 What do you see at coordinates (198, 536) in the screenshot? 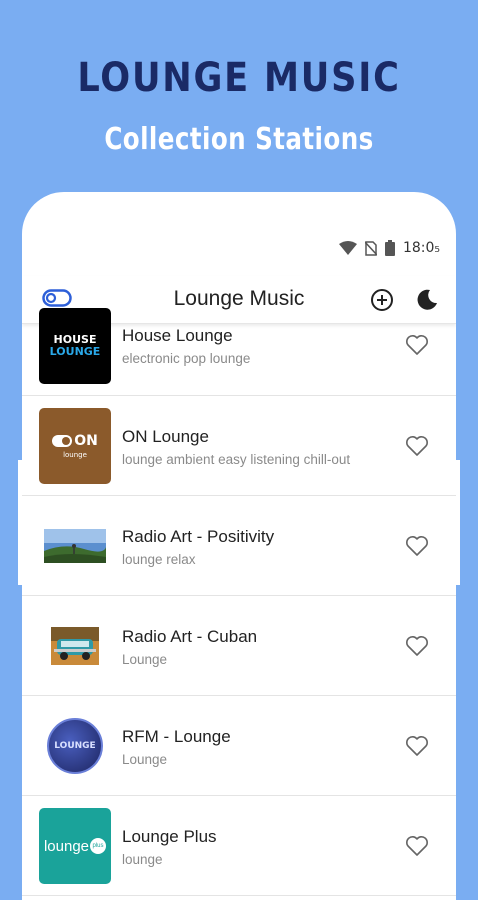
I see `station-name: Radio Art - Positivity` at bounding box center [198, 536].